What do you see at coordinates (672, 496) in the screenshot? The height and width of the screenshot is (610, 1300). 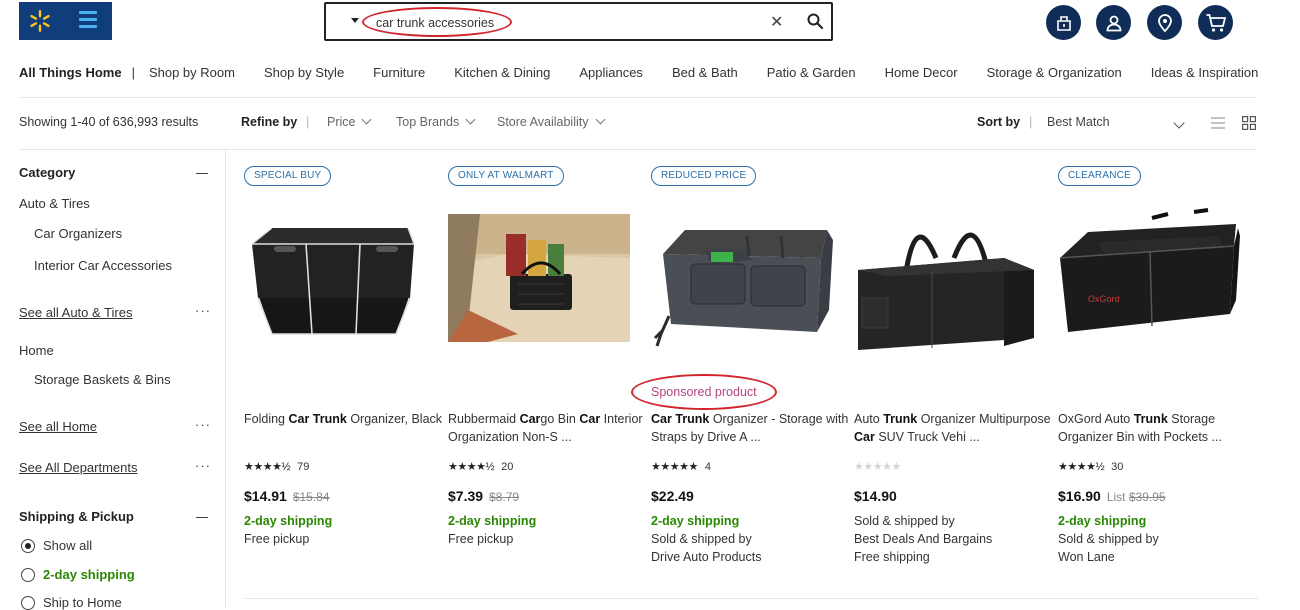 I see `price: $22.49` at bounding box center [672, 496].